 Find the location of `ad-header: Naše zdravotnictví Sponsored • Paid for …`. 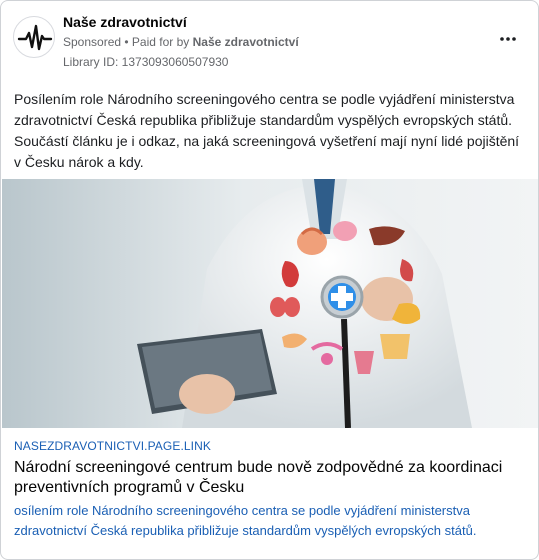

ad-header: Naše zdravotnictví Sponsored • Paid for … is located at coordinates (269, 42).